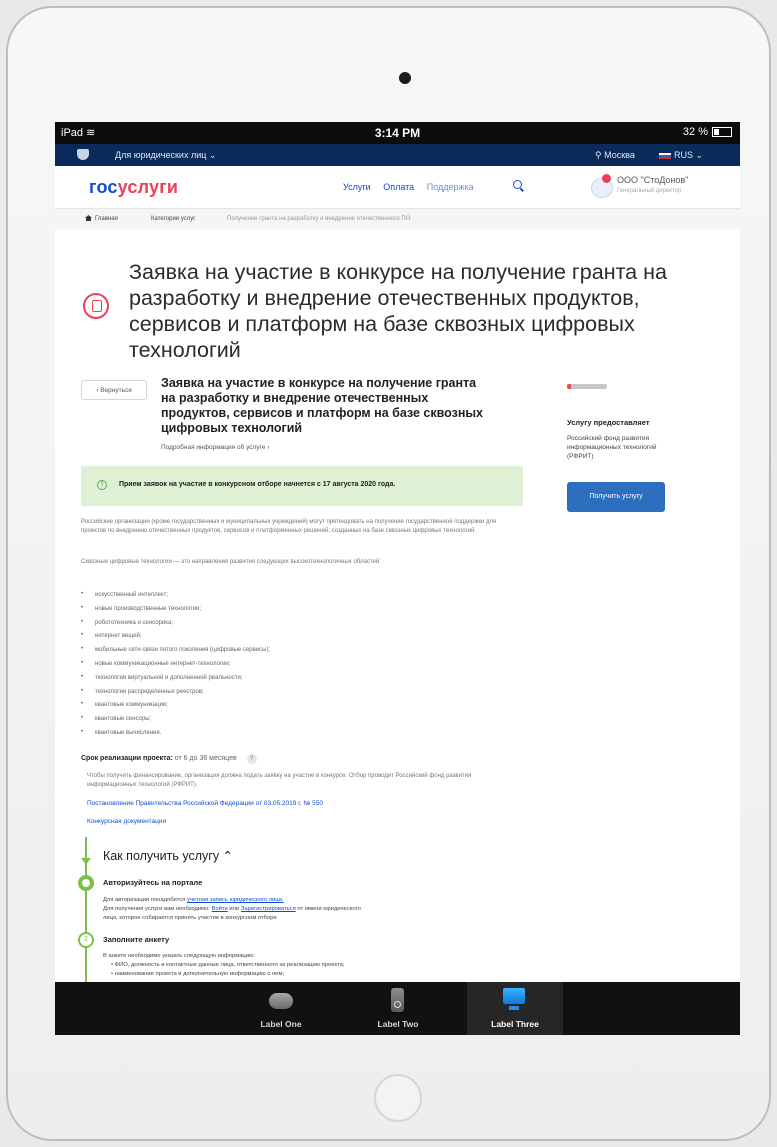 The width and height of the screenshot is (777, 1147). What do you see at coordinates (251, 759) in the screenshot?
I see `help-icon: ?` at bounding box center [251, 759].